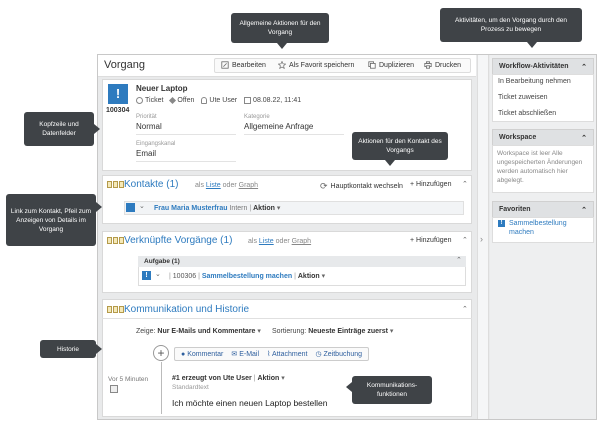 The width and height of the screenshot is (600, 422). What do you see at coordinates (280, 241) in the screenshot?
I see `linked-view-switch: als Liste oder Graph` at bounding box center [280, 241].